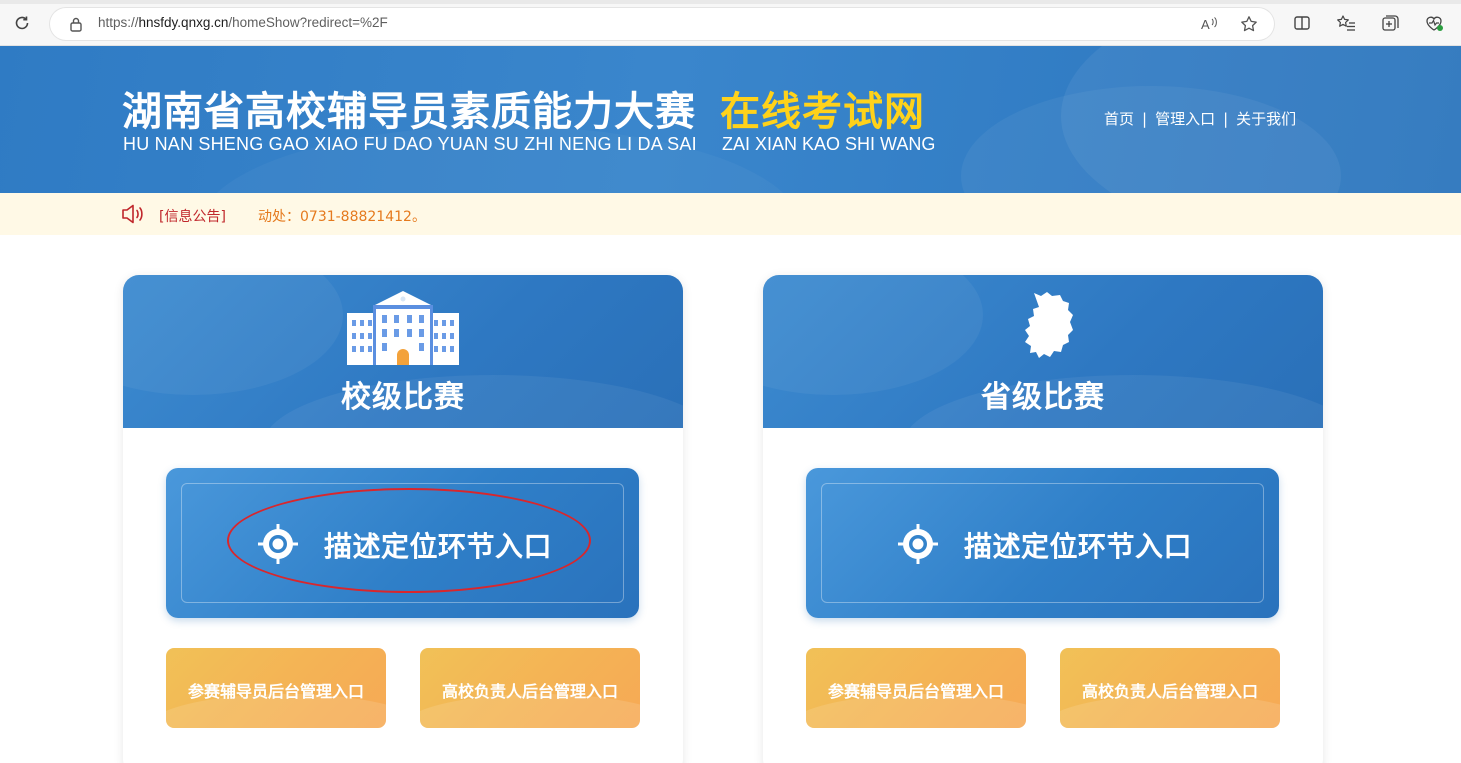  Describe the element at coordinates (22, 23) in the screenshot. I see `reload-icon` at that location.